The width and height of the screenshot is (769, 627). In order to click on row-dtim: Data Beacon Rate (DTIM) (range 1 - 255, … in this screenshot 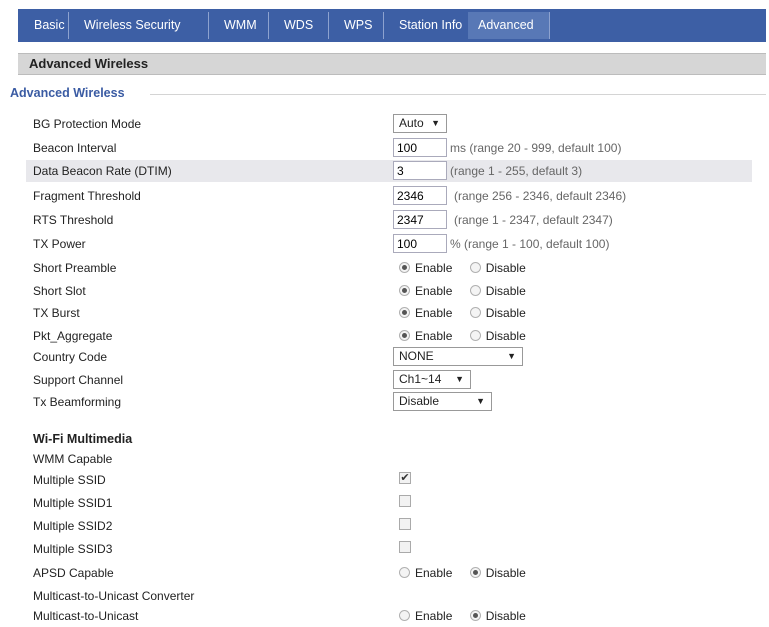, I will do `click(389, 171)`.